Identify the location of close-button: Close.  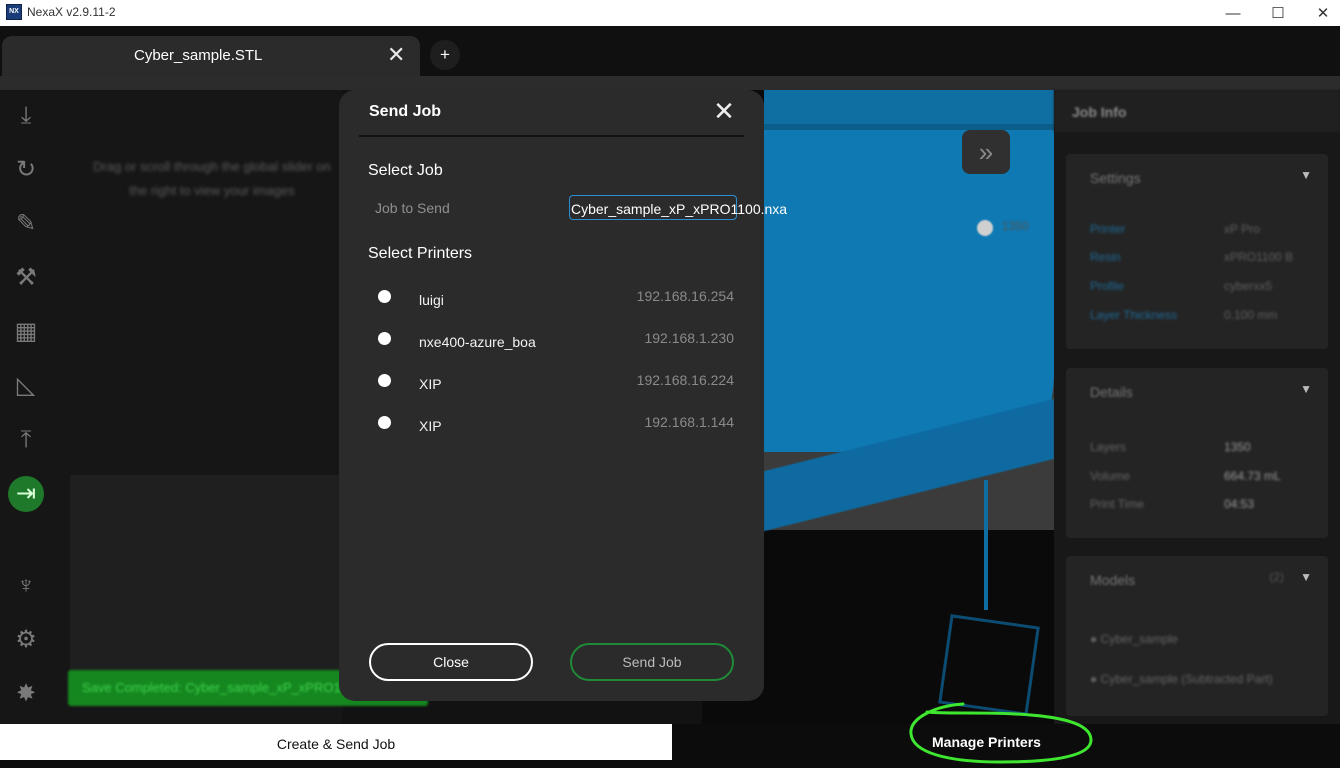
(451, 662).